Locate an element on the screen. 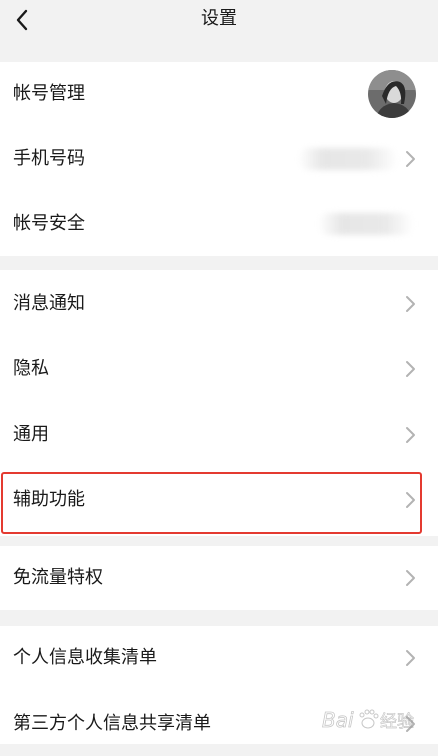  settings-item-account-security: 帐号安全 is located at coordinates (219, 224).